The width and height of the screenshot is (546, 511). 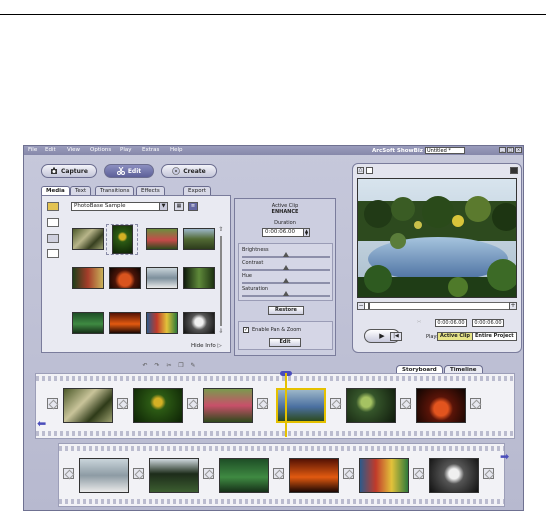 What do you see at coordinates (181, 366) in the screenshot?
I see `copy-icon: ❐` at bounding box center [181, 366].